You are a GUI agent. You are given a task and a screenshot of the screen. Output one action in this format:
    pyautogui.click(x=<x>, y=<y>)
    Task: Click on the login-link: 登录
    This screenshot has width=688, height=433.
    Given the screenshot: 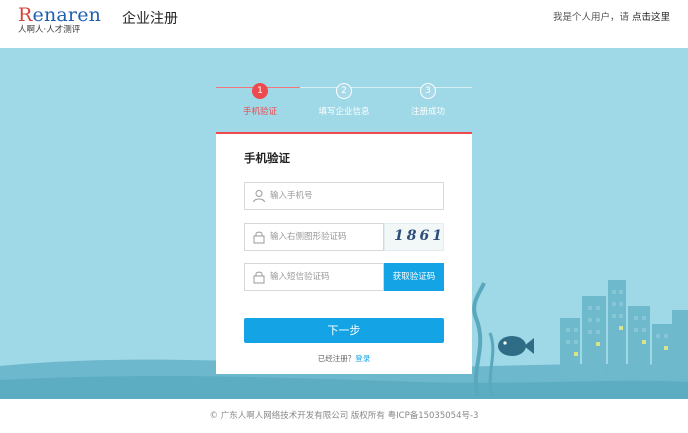 What is the action you would take?
    pyautogui.click(x=362, y=358)
    